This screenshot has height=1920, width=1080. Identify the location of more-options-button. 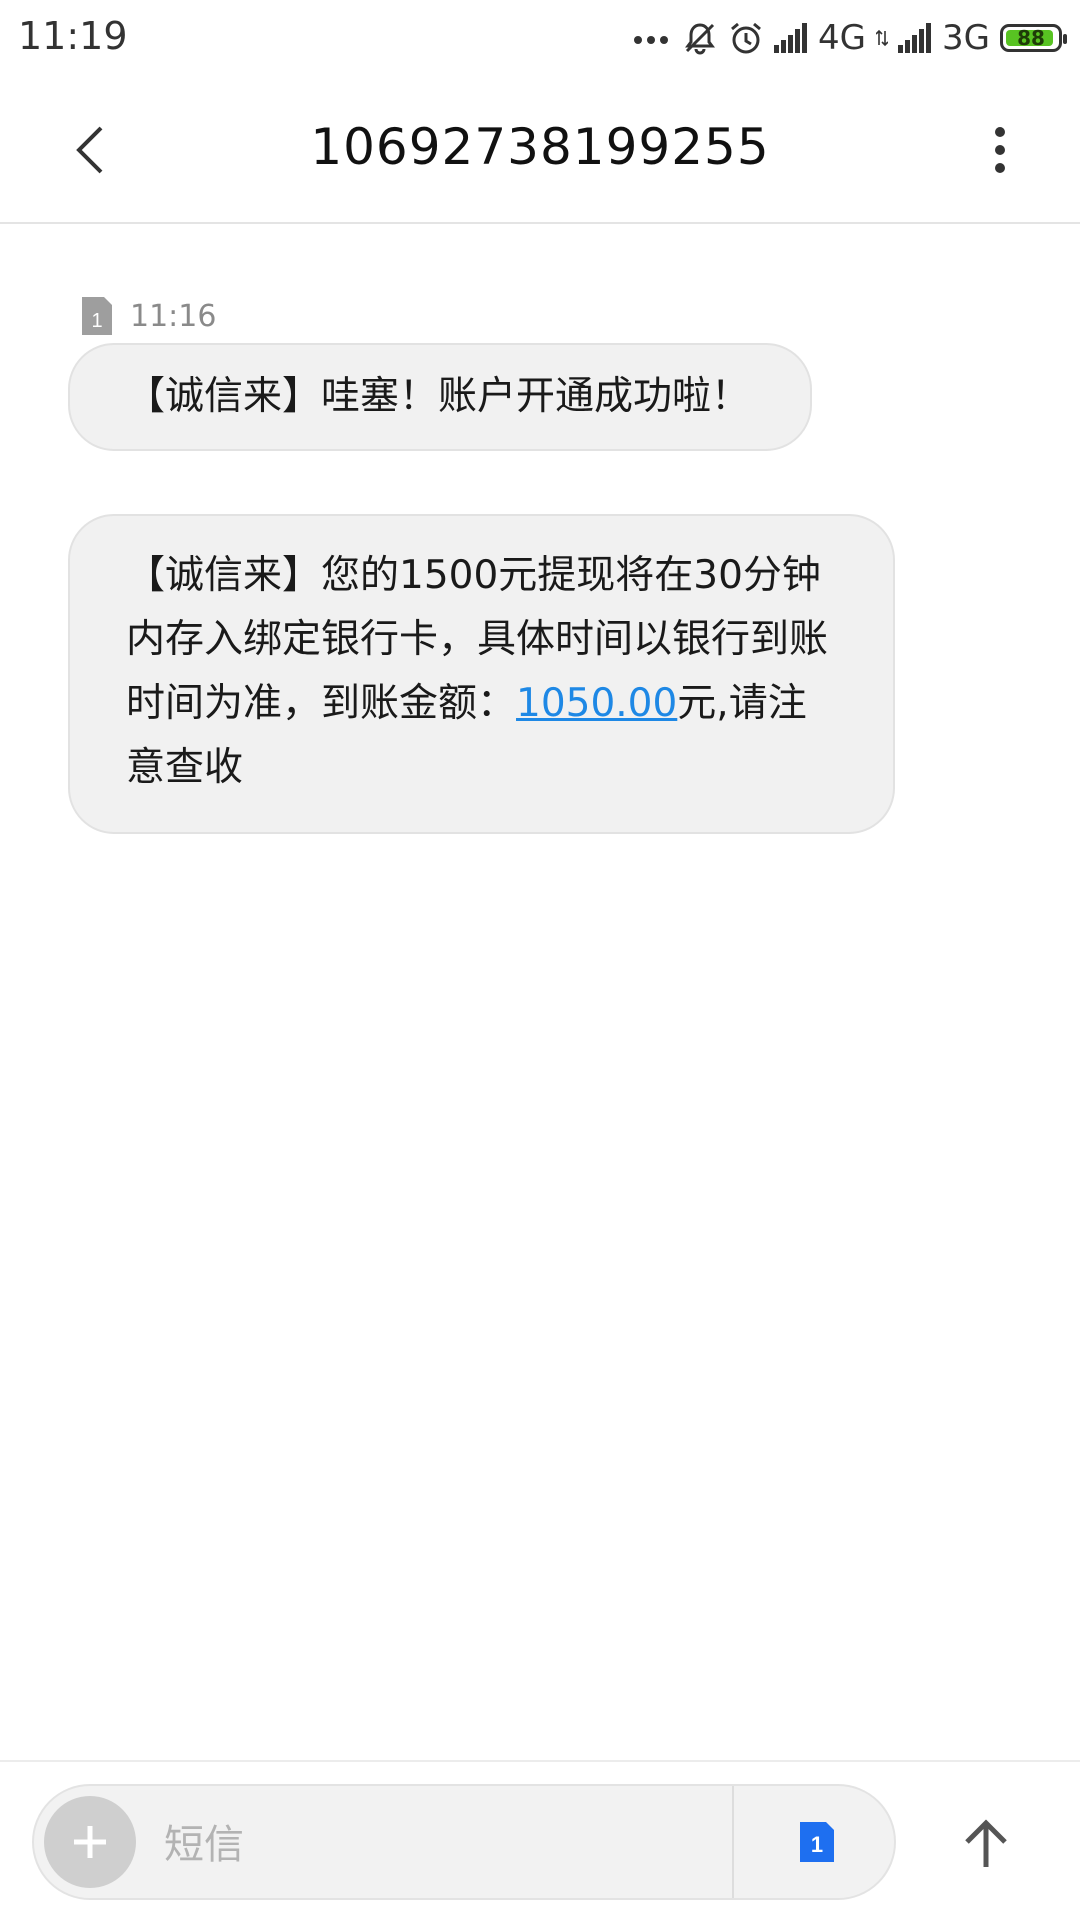
(1000, 150).